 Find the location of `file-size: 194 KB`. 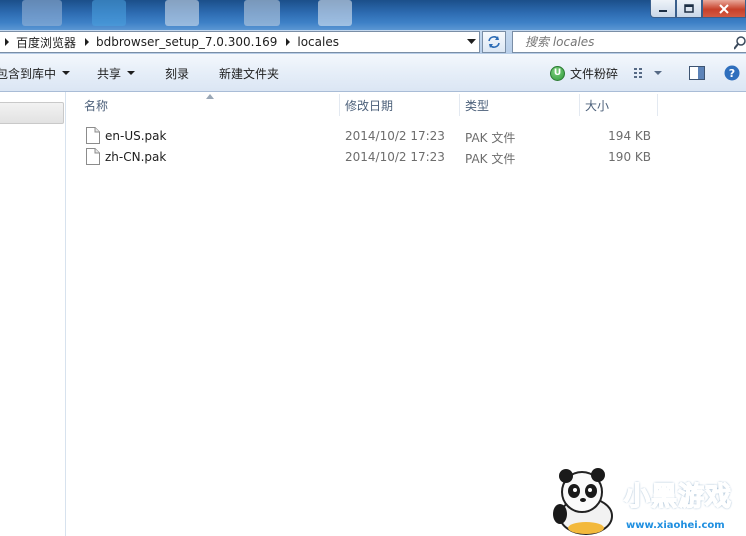

file-size: 194 KB is located at coordinates (629, 136).